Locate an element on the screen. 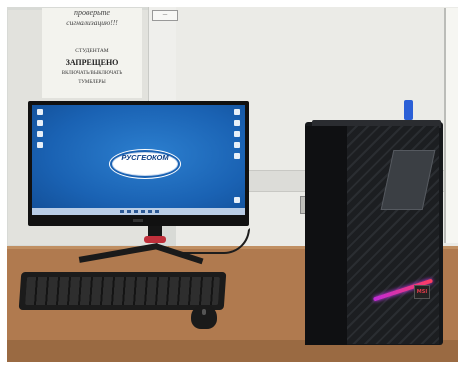  notice-line-5: ВКЛЮЧАТЬ/ВЫКЛЮЧАТЬ is located at coordinates (92, 73).